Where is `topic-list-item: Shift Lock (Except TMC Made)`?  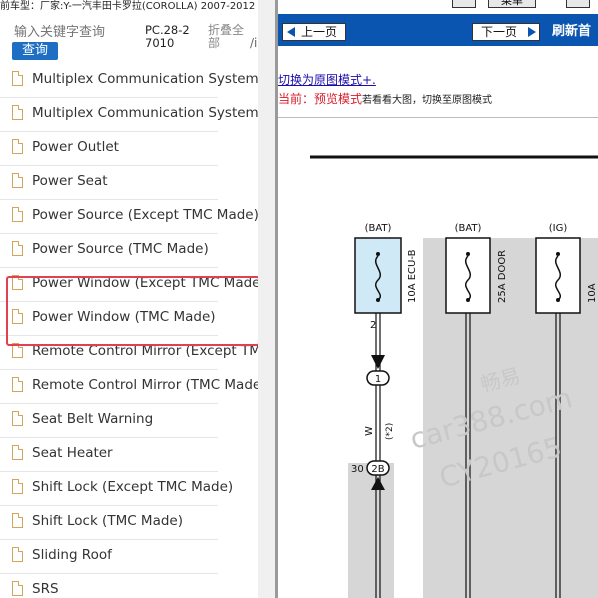
topic-list-item: Shift Lock (Except TMC Made) is located at coordinates (116, 489).